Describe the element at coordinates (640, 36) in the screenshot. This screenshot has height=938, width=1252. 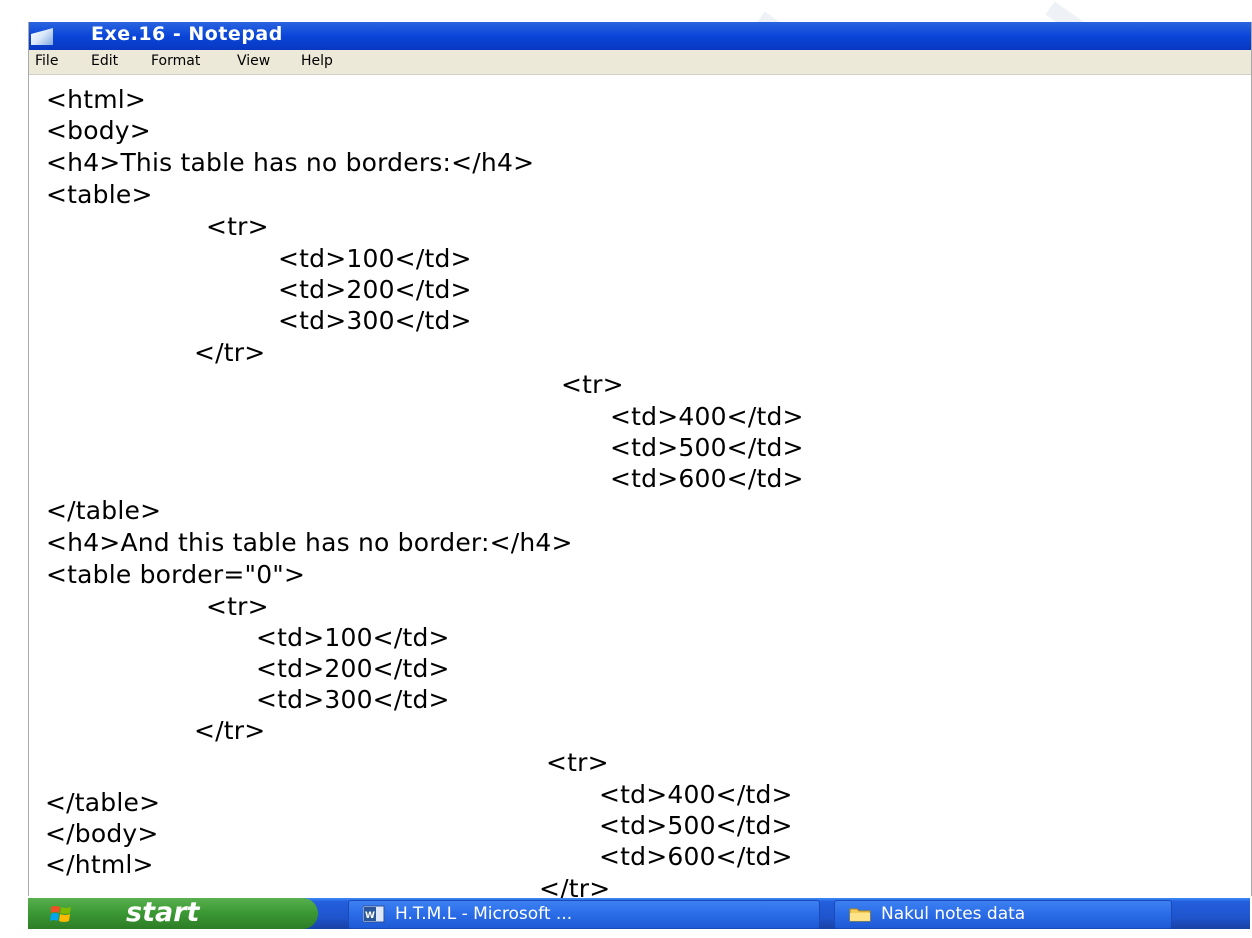
I see `title-bar: Exe.16 - Notepad` at that location.